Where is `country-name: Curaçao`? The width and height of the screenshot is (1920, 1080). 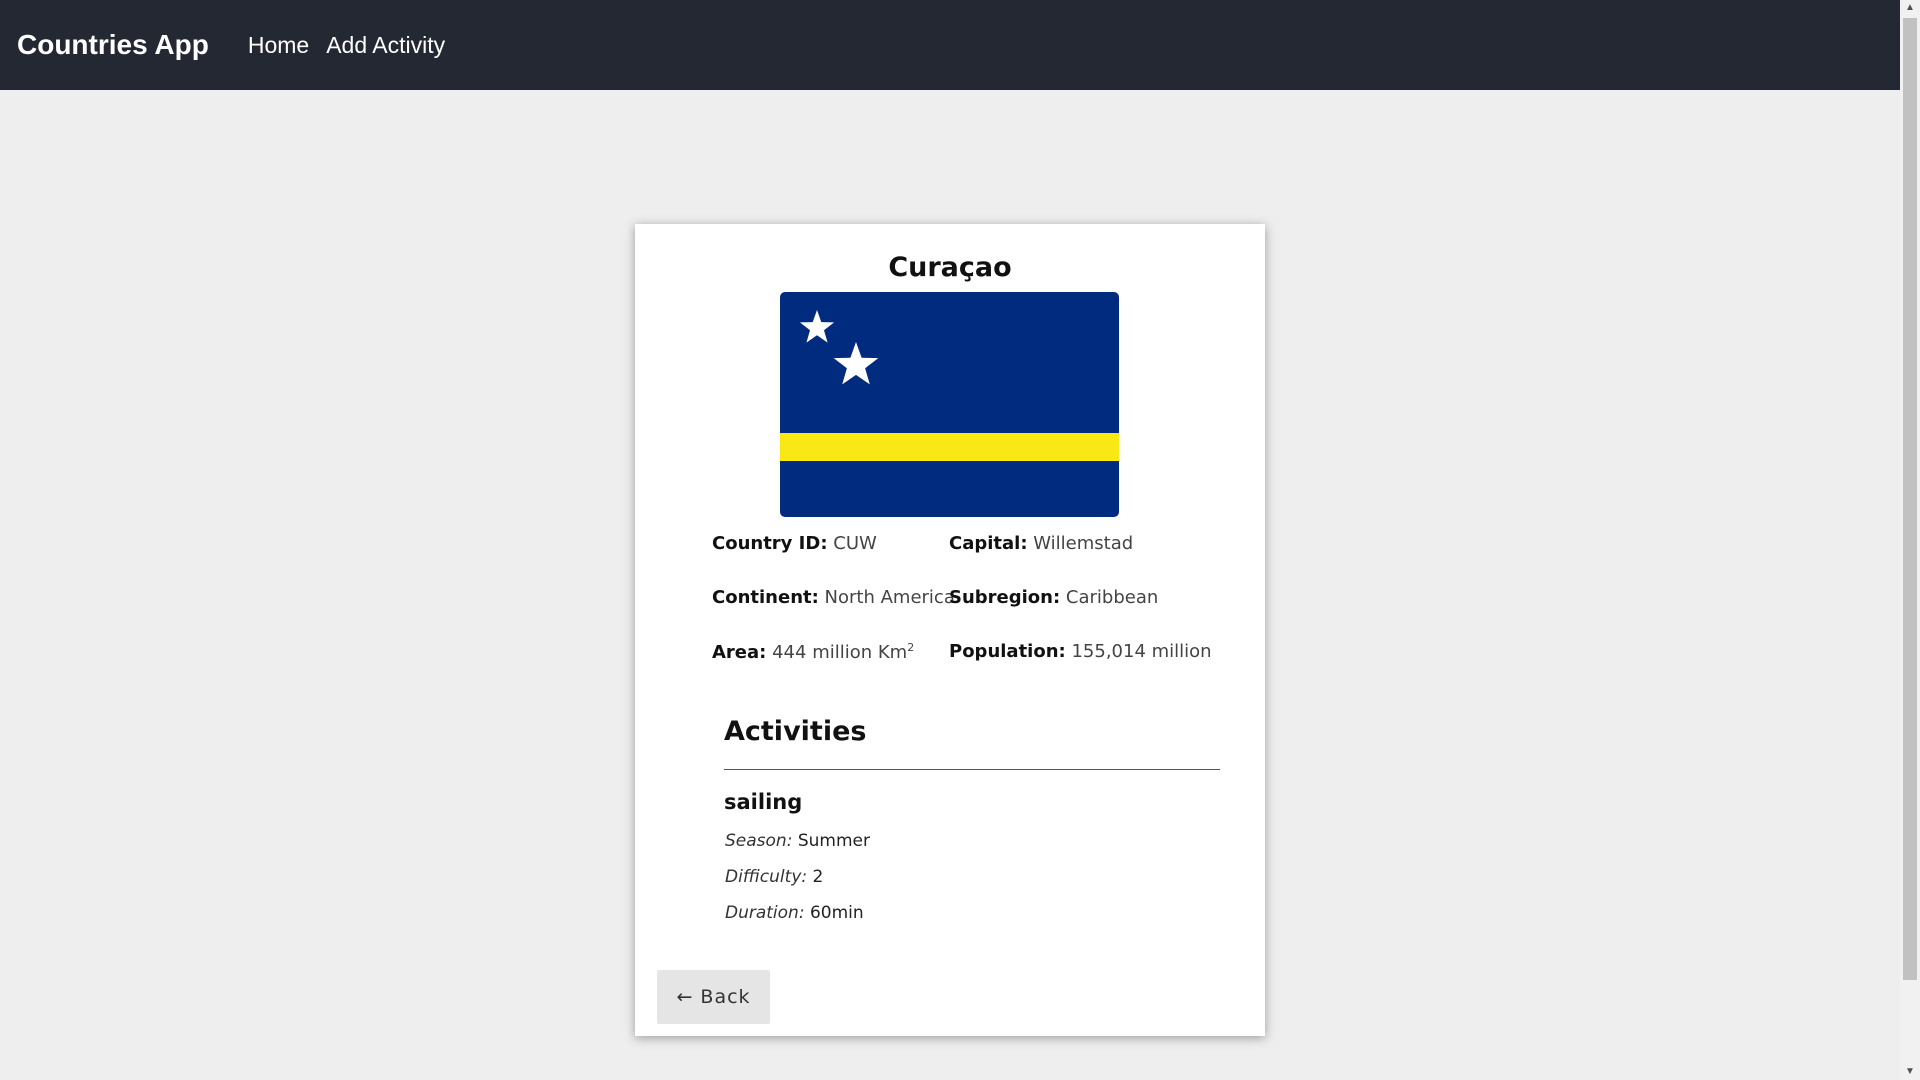 country-name: Curaçao is located at coordinates (950, 267).